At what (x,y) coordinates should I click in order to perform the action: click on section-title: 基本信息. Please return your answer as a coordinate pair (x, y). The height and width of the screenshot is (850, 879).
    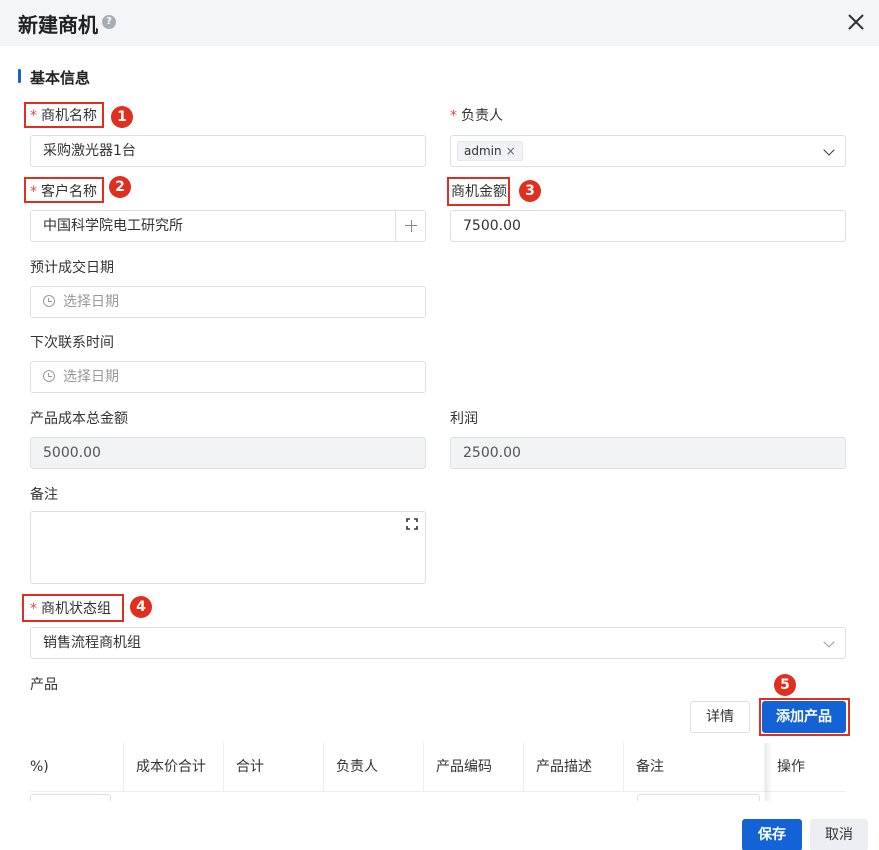
    Looking at the image, I should click on (60, 78).